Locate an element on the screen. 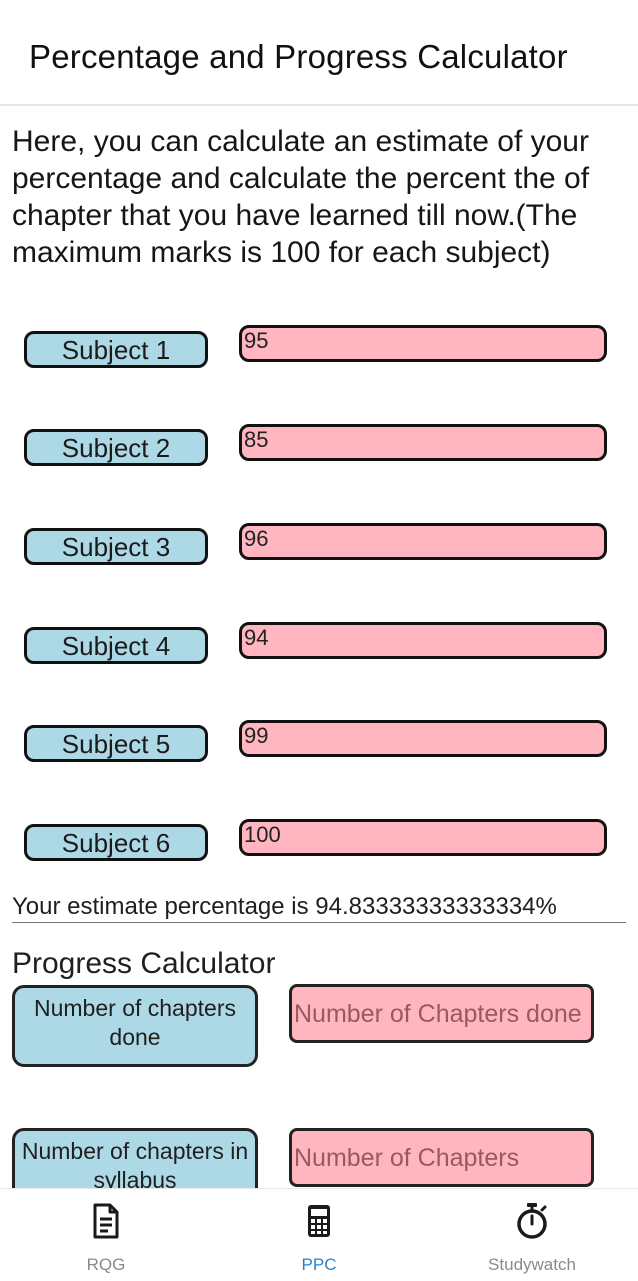  nav-item-studywatch: Studywatch is located at coordinates (532, 1235).